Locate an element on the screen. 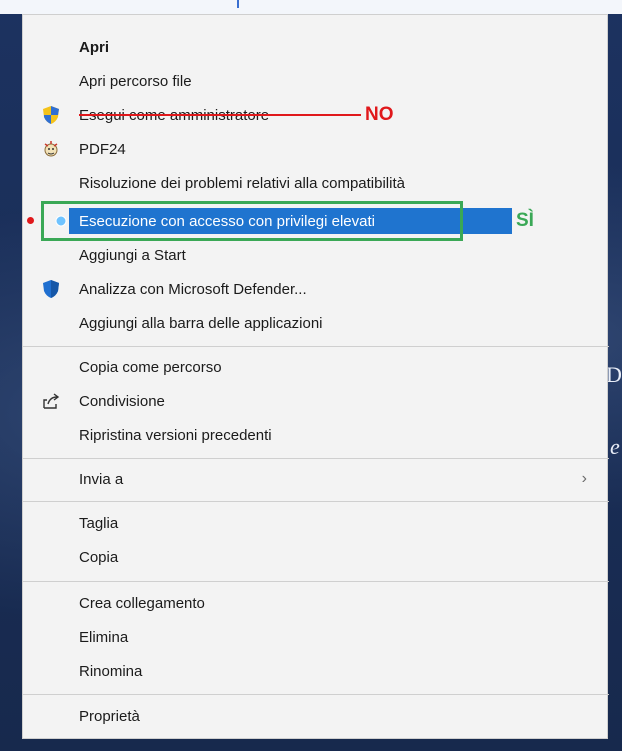  yes-annotation: SÌ is located at coordinates (525, 220).